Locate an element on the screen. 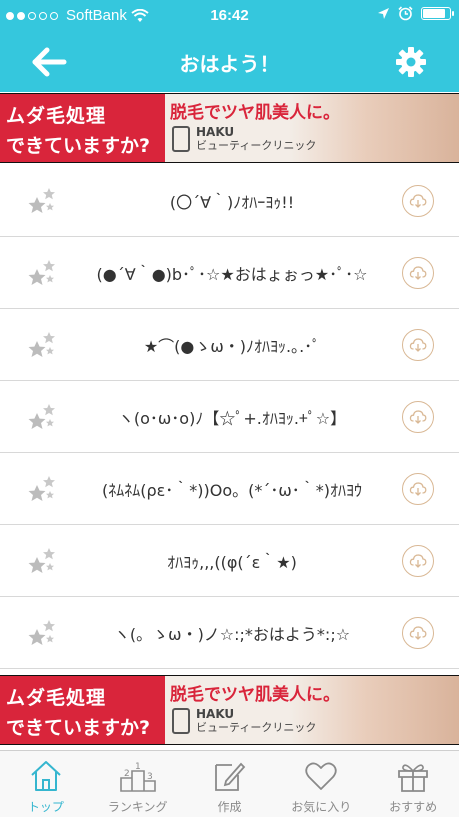  tab-top: トップ is located at coordinates (46, 784).